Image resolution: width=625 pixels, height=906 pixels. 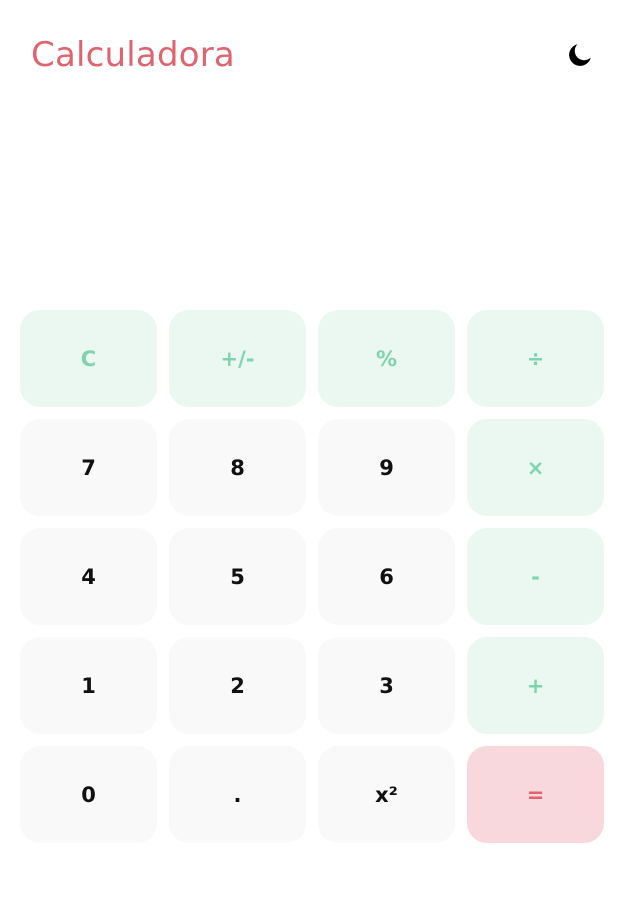 What do you see at coordinates (386, 576) in the screenshot?
I see `digit-6-button: 6` at bounding box center [386, 576].